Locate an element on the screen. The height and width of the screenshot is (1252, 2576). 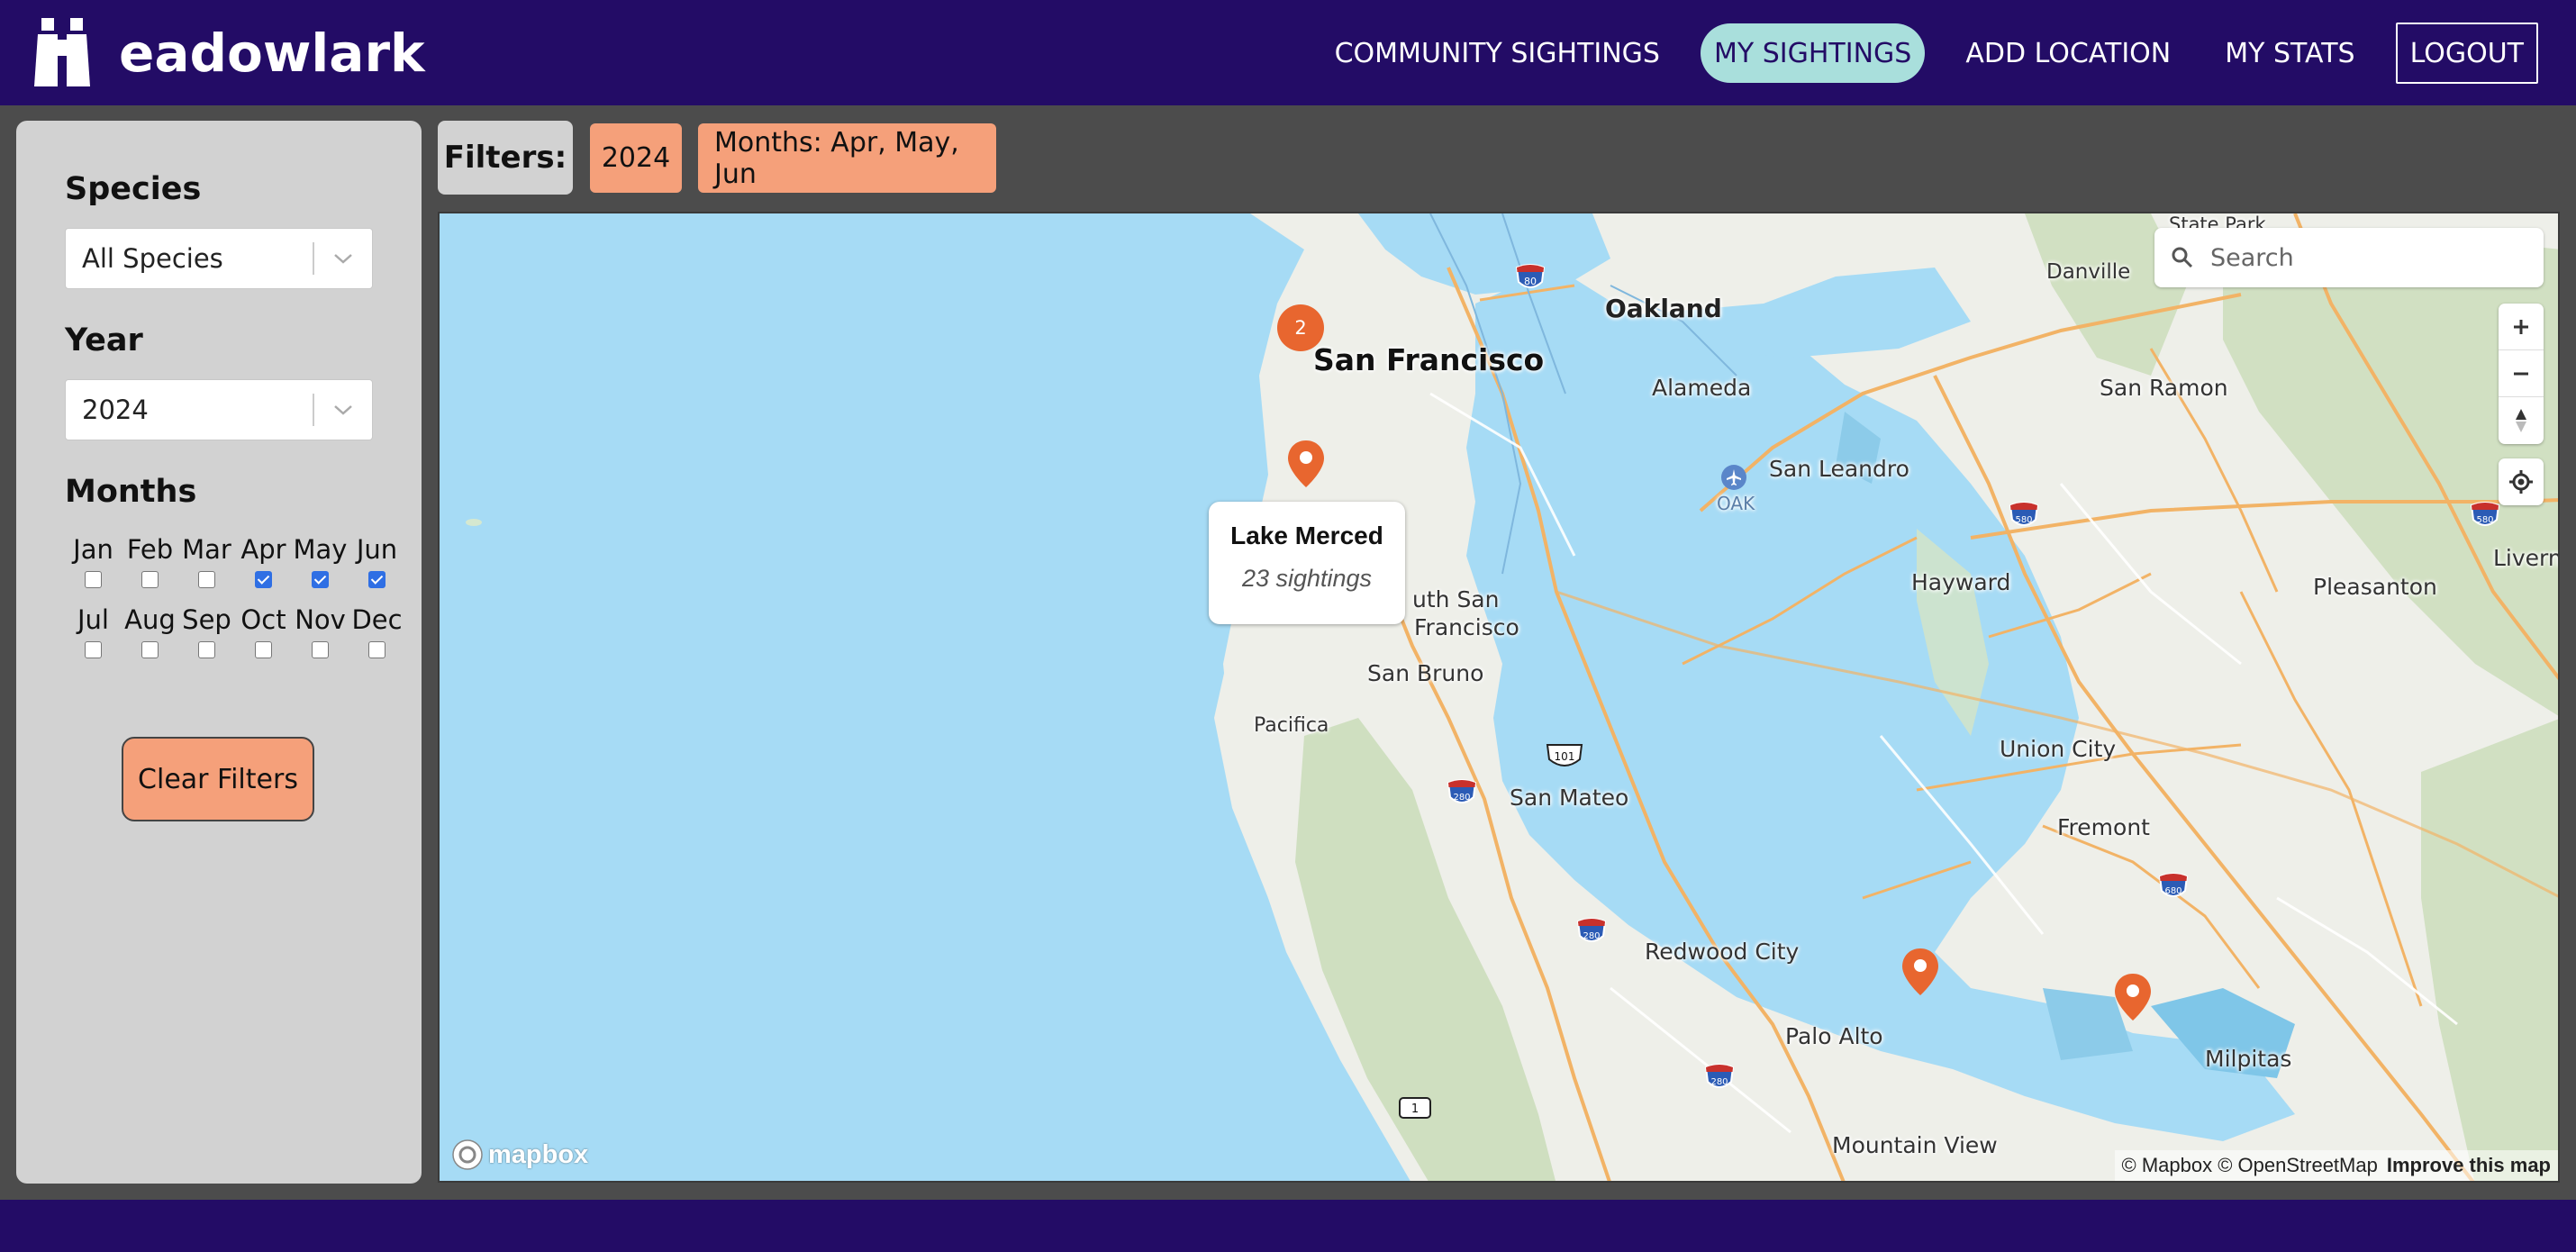
map-zoom-controls is located at coordinates (2521, 374).